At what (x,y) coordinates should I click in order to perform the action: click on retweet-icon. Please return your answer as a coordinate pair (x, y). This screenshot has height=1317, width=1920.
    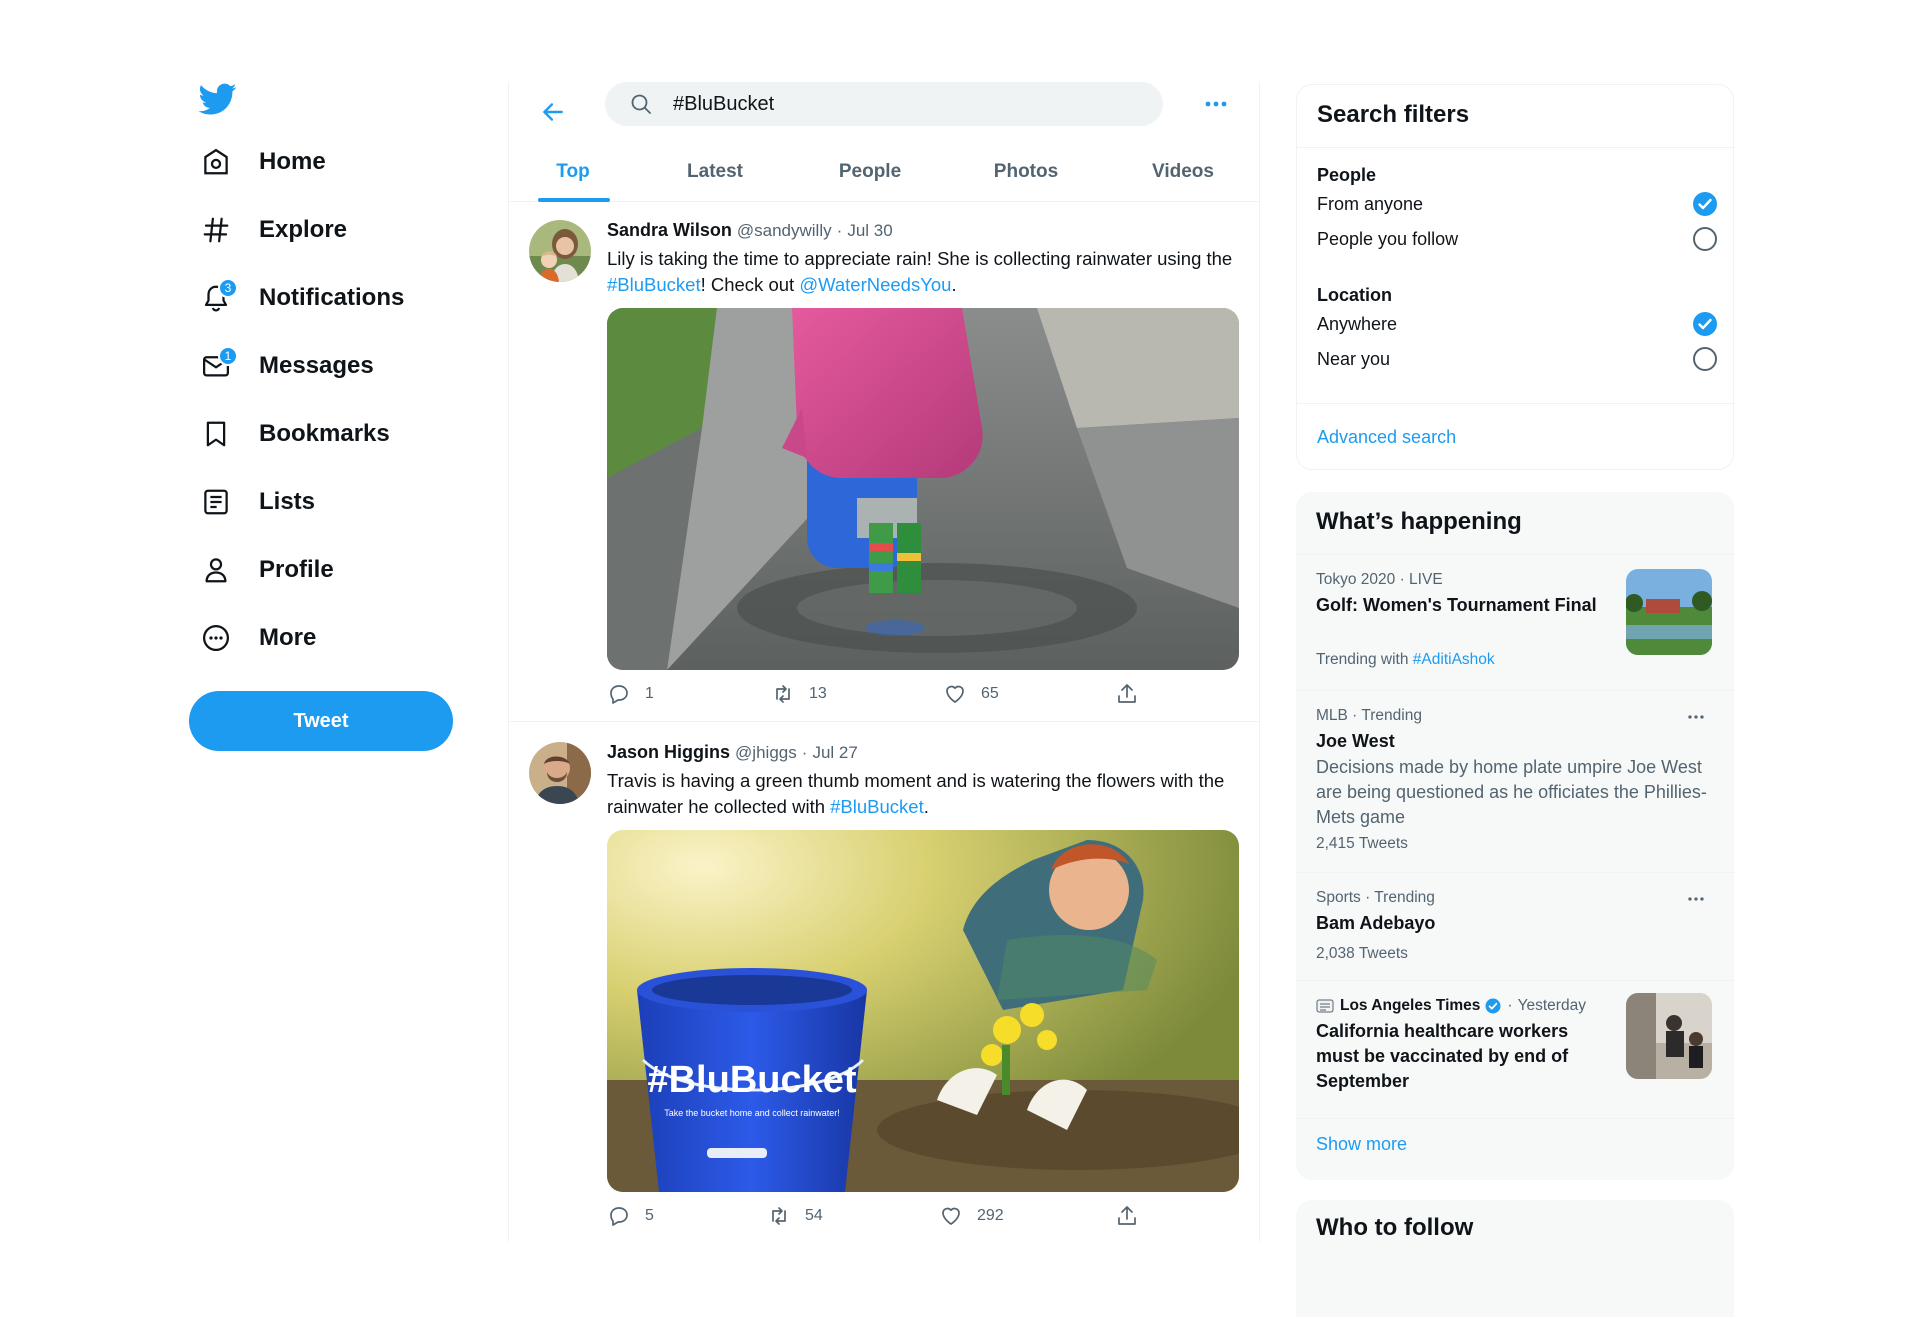
    Looking at the image, I should click on (779, 1216).